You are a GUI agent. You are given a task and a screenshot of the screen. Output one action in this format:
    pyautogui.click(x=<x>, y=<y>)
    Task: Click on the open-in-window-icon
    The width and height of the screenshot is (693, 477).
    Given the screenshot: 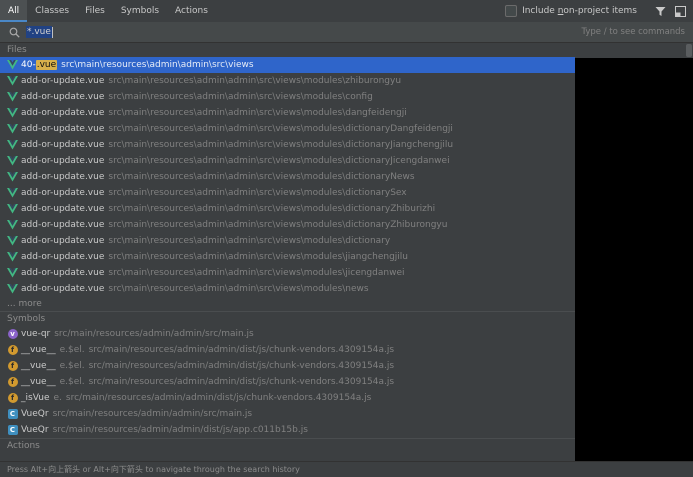 What is the action you would take?
    pyautogui.click(x=680, y=11)
    